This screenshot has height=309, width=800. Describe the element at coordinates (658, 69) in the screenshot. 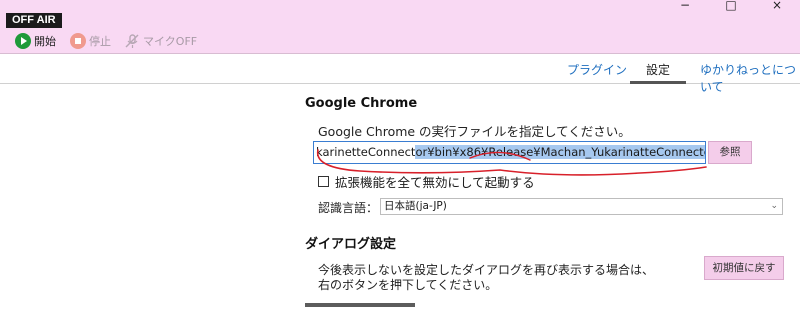

I see `tab-settings: 設定` at that location.